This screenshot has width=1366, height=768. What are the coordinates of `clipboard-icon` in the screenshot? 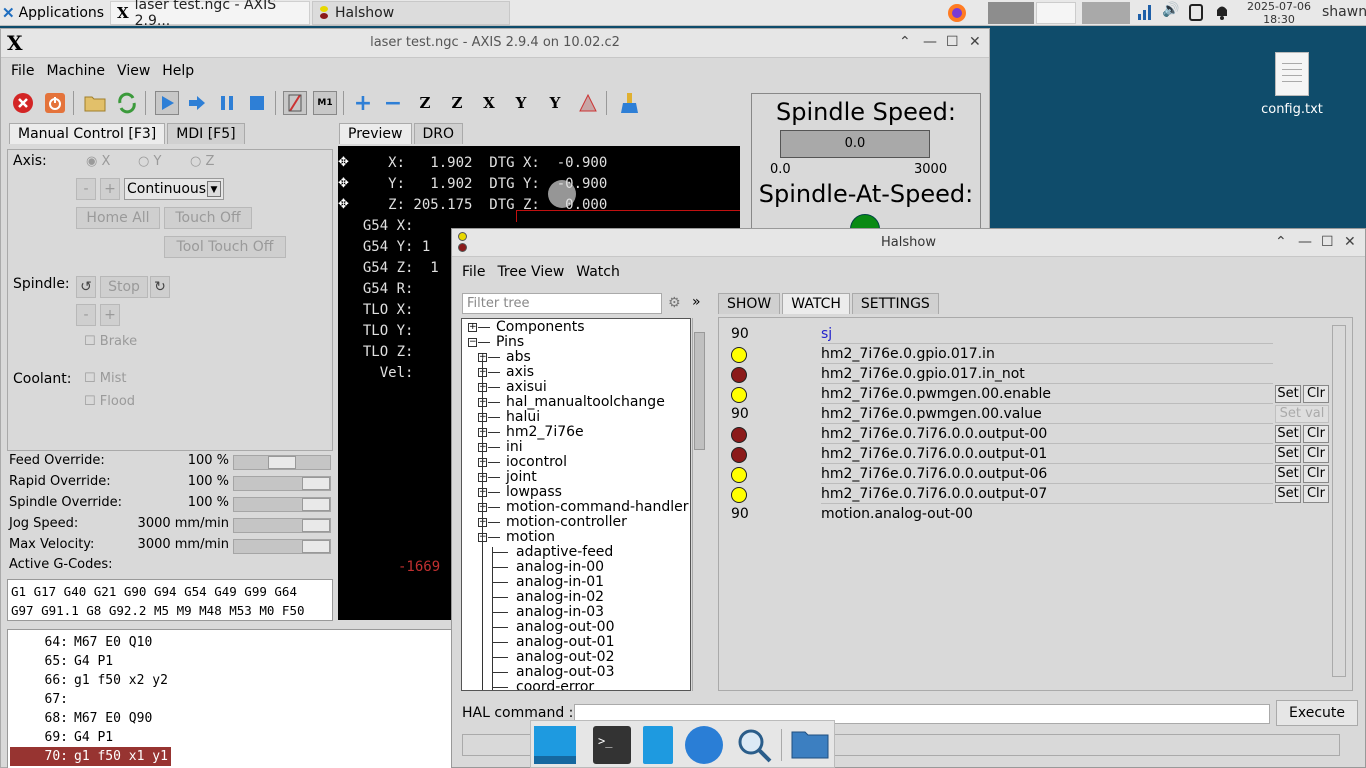 It's located at (1198, 13).